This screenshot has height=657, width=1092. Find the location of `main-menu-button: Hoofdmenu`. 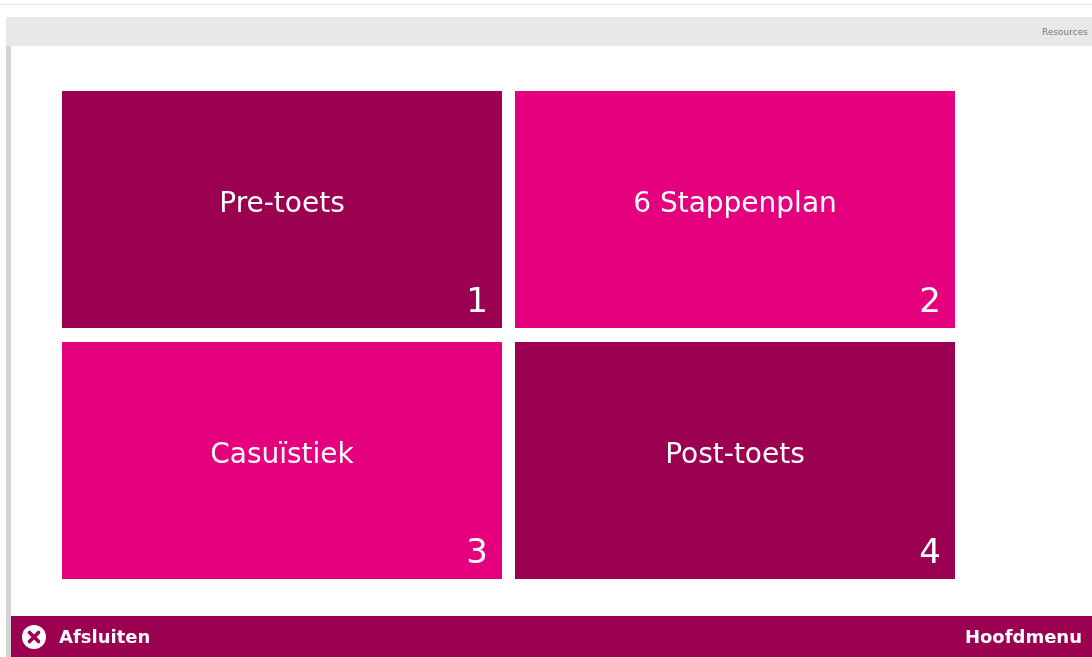

main-menu-button: Hoofdmenu is located at coordinates (1023, 636).